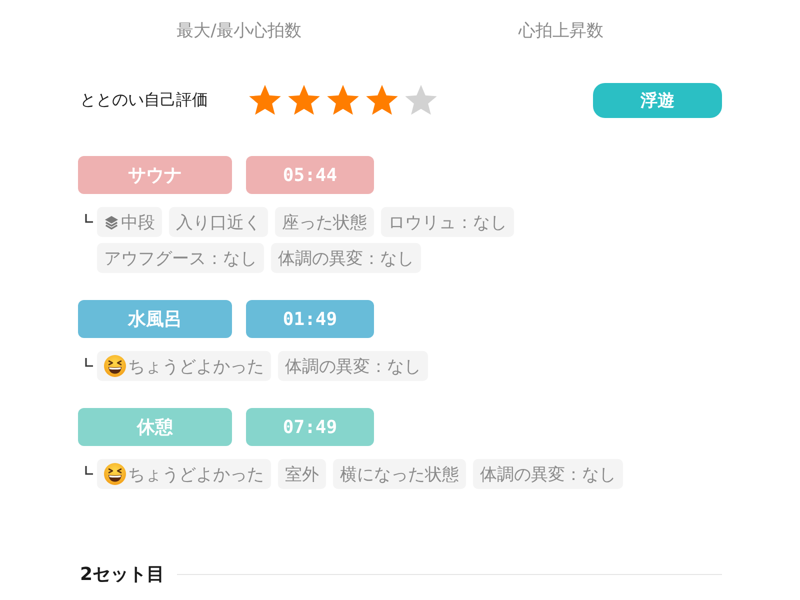 This screenshot has height=600, width=800. What do you see at coordinates (138, 223) in the screenshot?
I see `attribute-text: 中段` at bounding box center [138, 223].